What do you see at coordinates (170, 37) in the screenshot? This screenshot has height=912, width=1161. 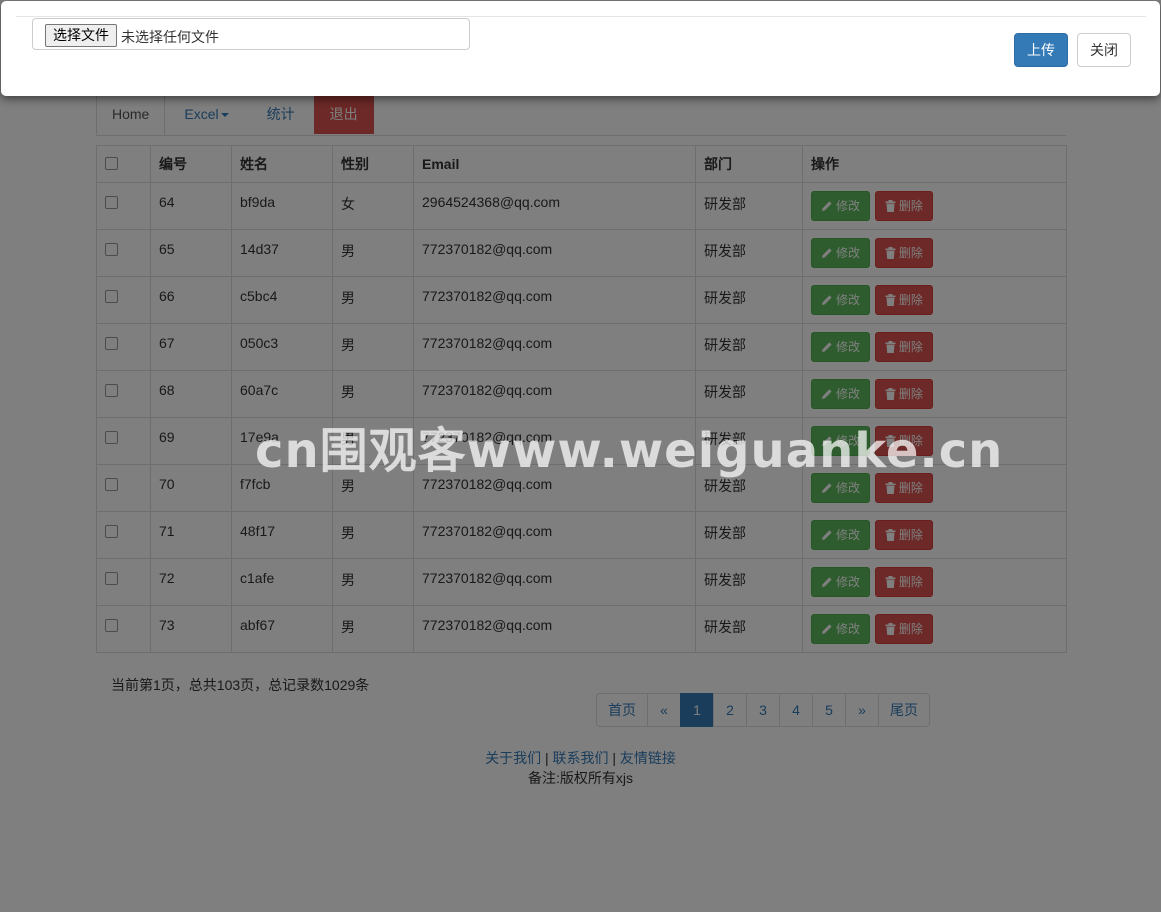 I see `file-status: 未选择任何文件` at bounding box center [170, 37].